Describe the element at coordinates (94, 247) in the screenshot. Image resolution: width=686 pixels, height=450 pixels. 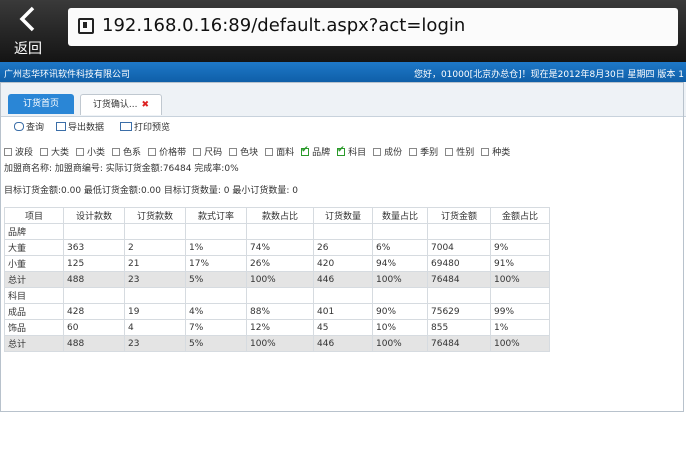
I see `table-cell: 363` at that location.